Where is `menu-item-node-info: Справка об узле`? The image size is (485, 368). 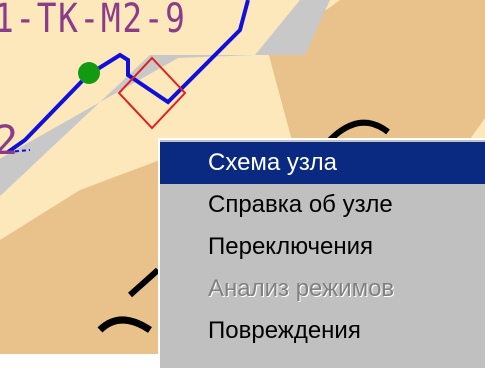
menu-item-node-info: Справка об узле is located at coordinates (322, 205).